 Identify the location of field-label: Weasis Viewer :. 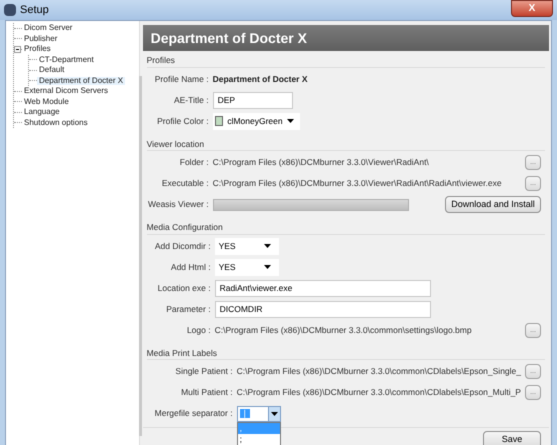
(177, 204).